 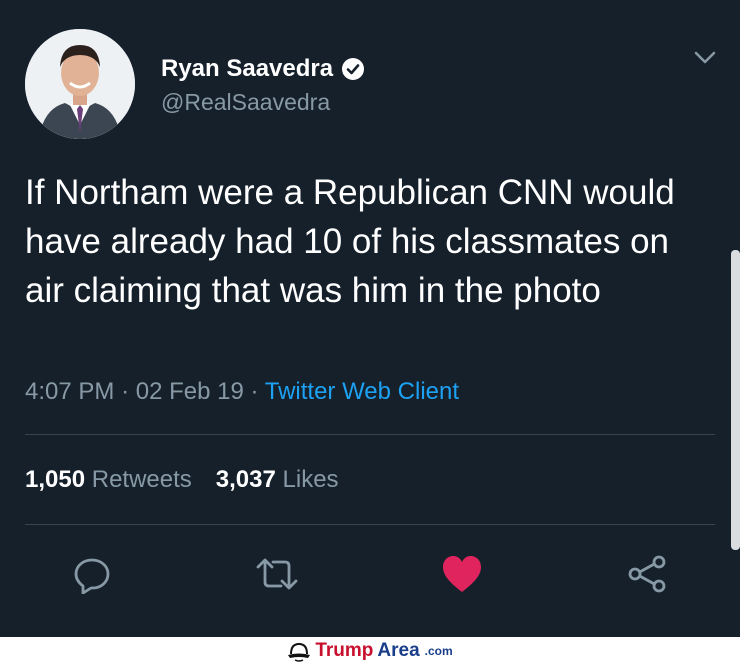 What do you see at coordinates (141, 479) in the screenshot?
I see `retweets-label: Retweets` at bounding box center [141, 479].